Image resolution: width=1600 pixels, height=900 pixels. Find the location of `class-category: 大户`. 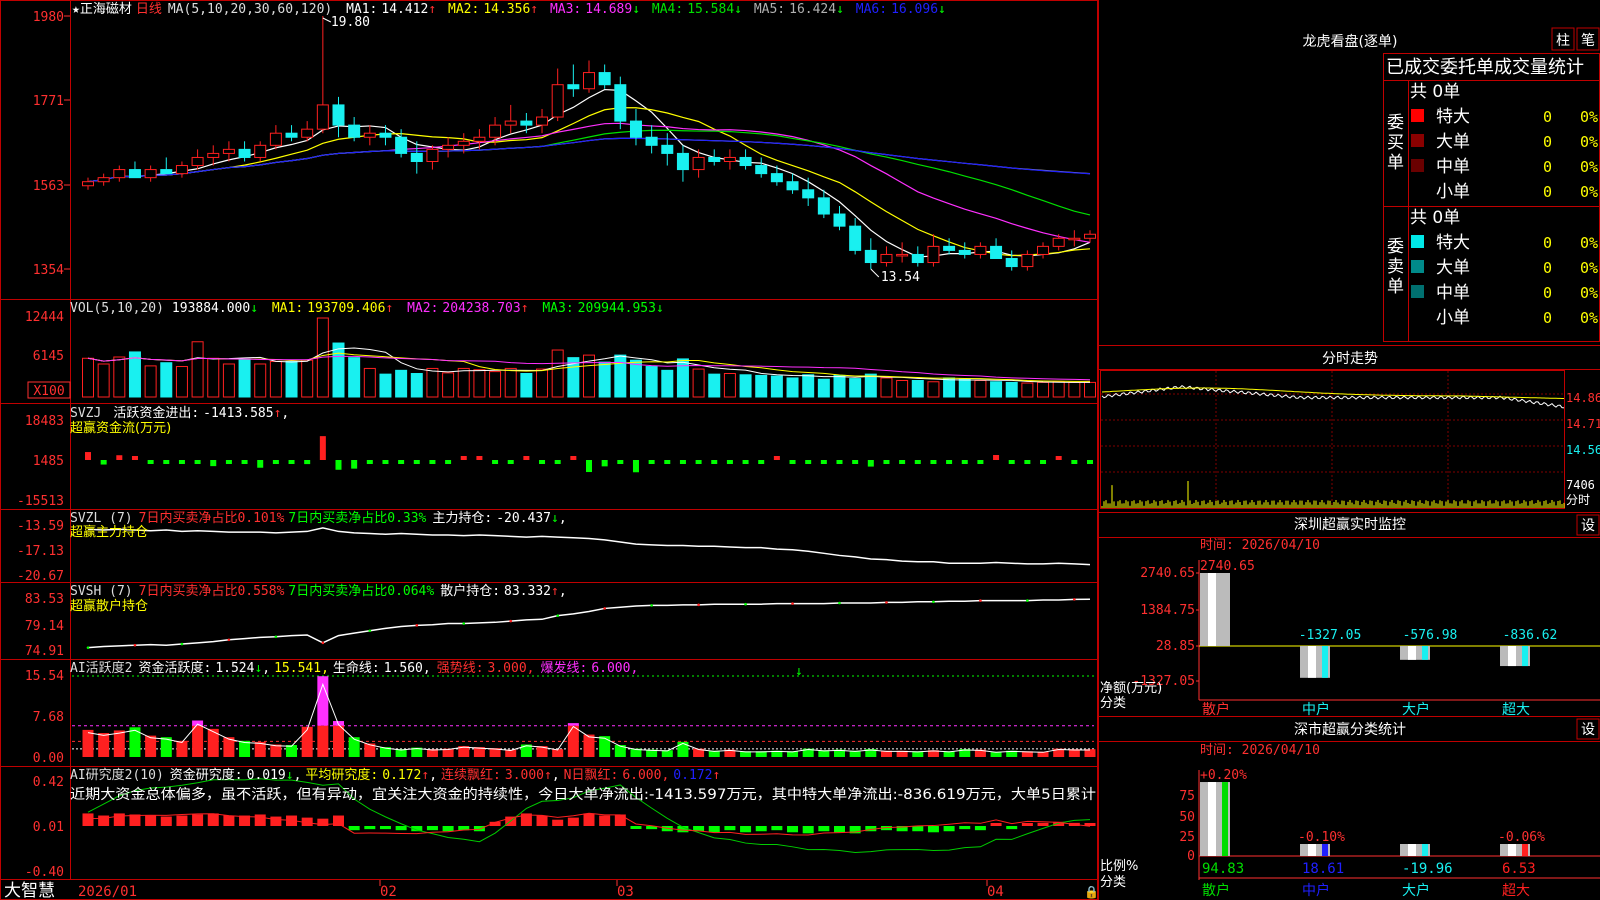

class-category: 大户 is located at coordinates (1416, 890).